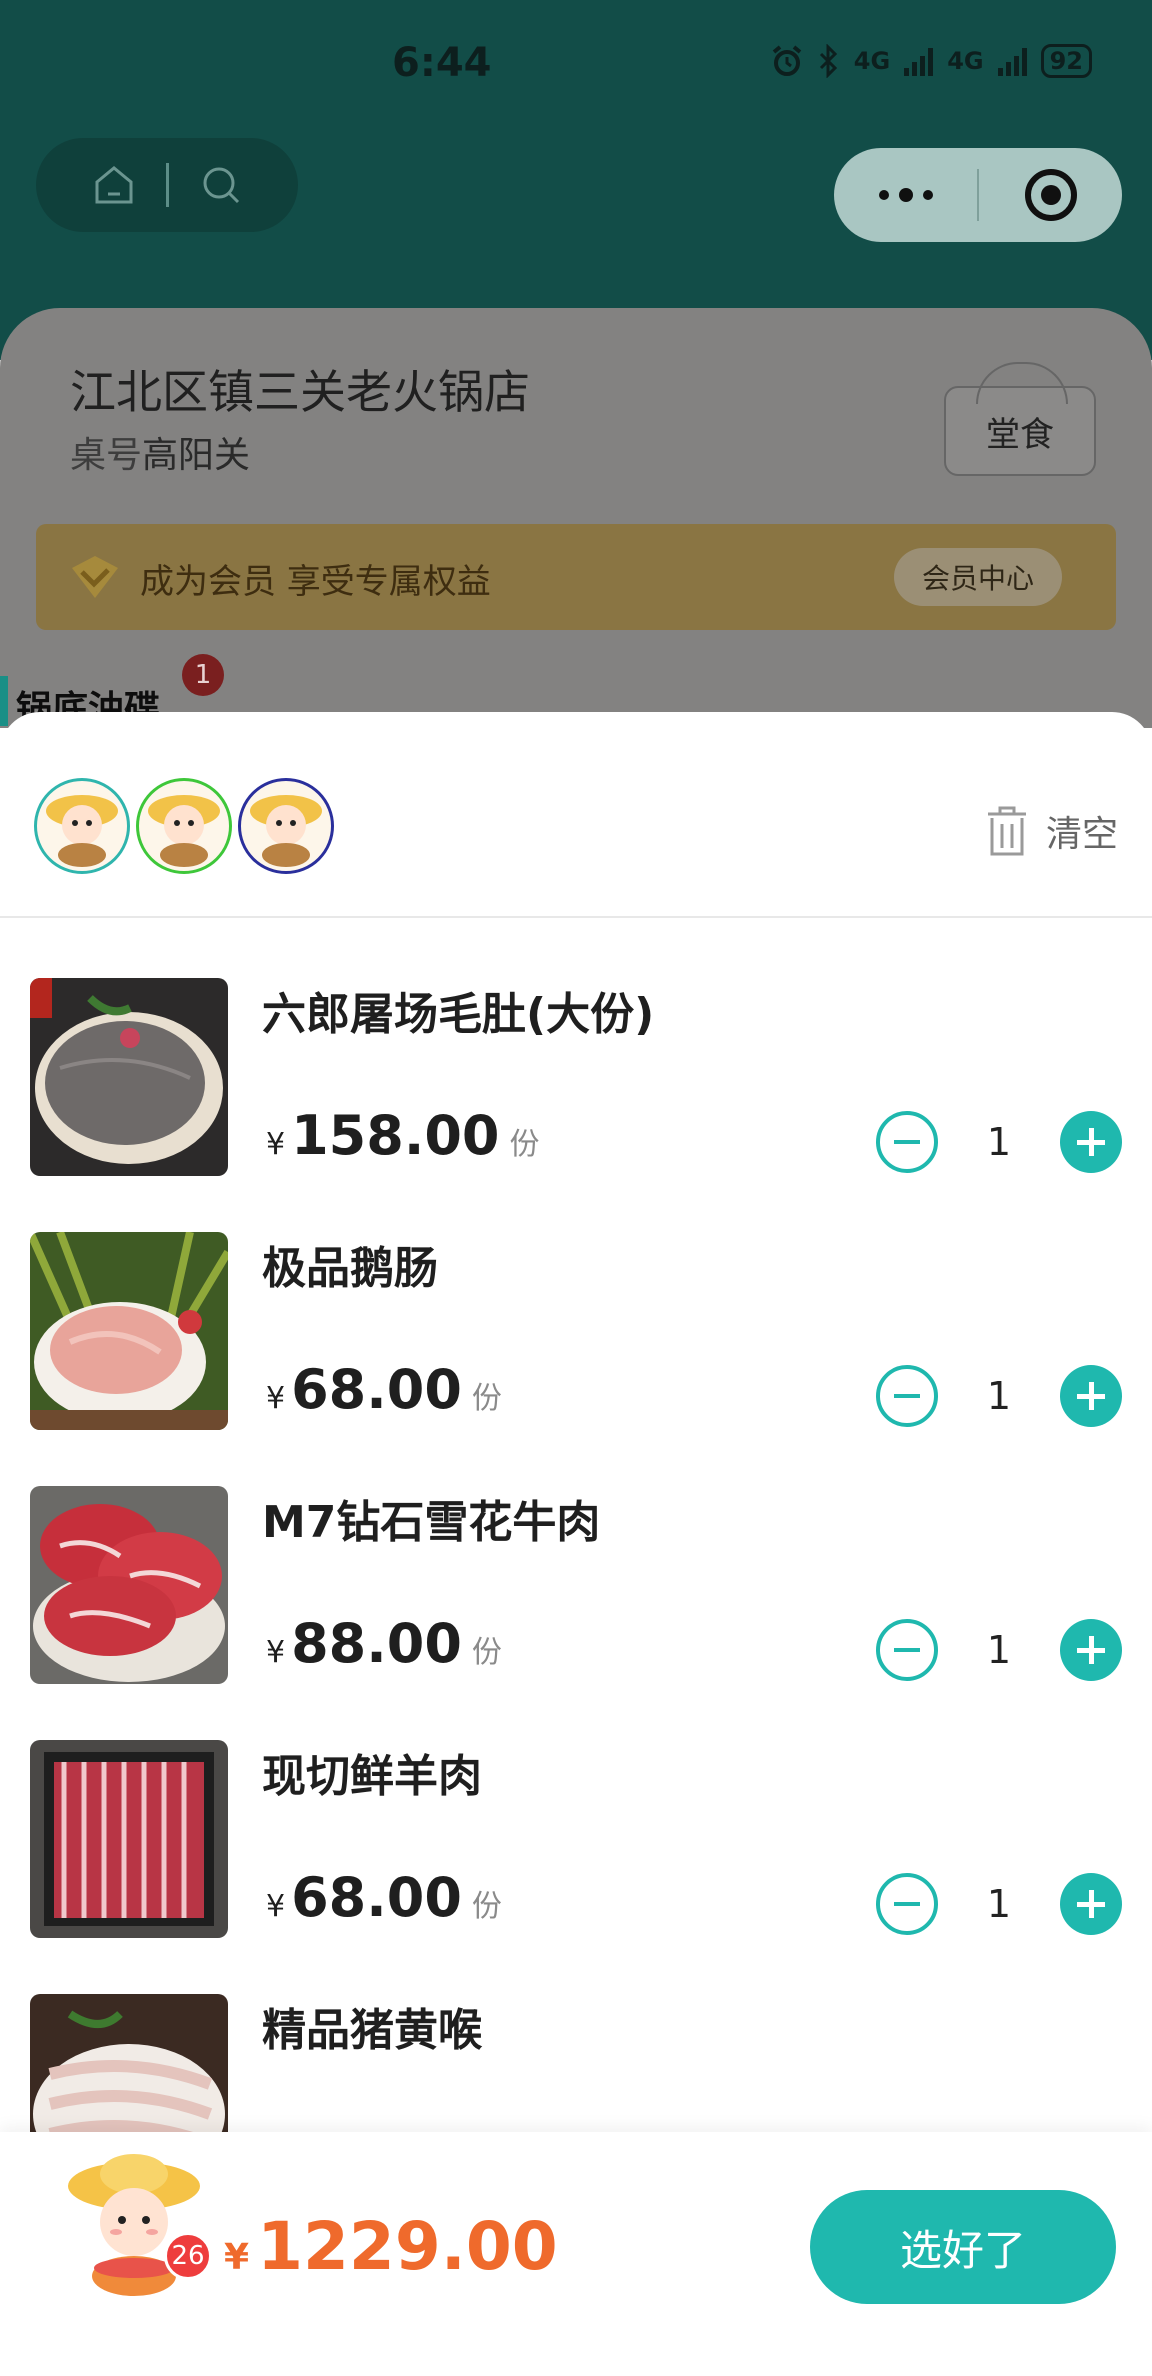 The image size is (1152, 2376). What do you see at coordinates (431, 1522) in the screenshot?
I see `item-name: M7钻石雪花牛肉` at bounding box center [431, 1522].